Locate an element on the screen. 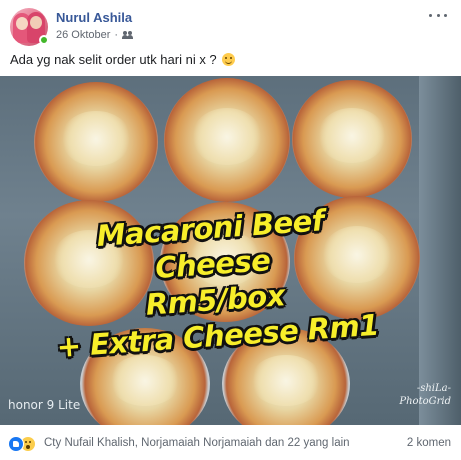 This screenshot has height=460, width=461. avatar is located at coordinates (29, 27).